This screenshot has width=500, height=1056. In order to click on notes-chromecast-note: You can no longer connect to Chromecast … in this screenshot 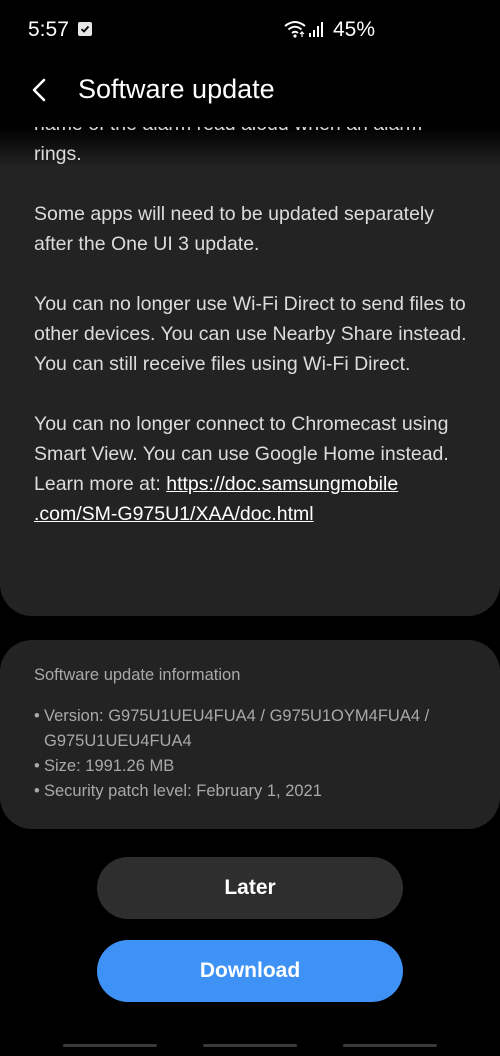, I will do `click(241, 439)`.